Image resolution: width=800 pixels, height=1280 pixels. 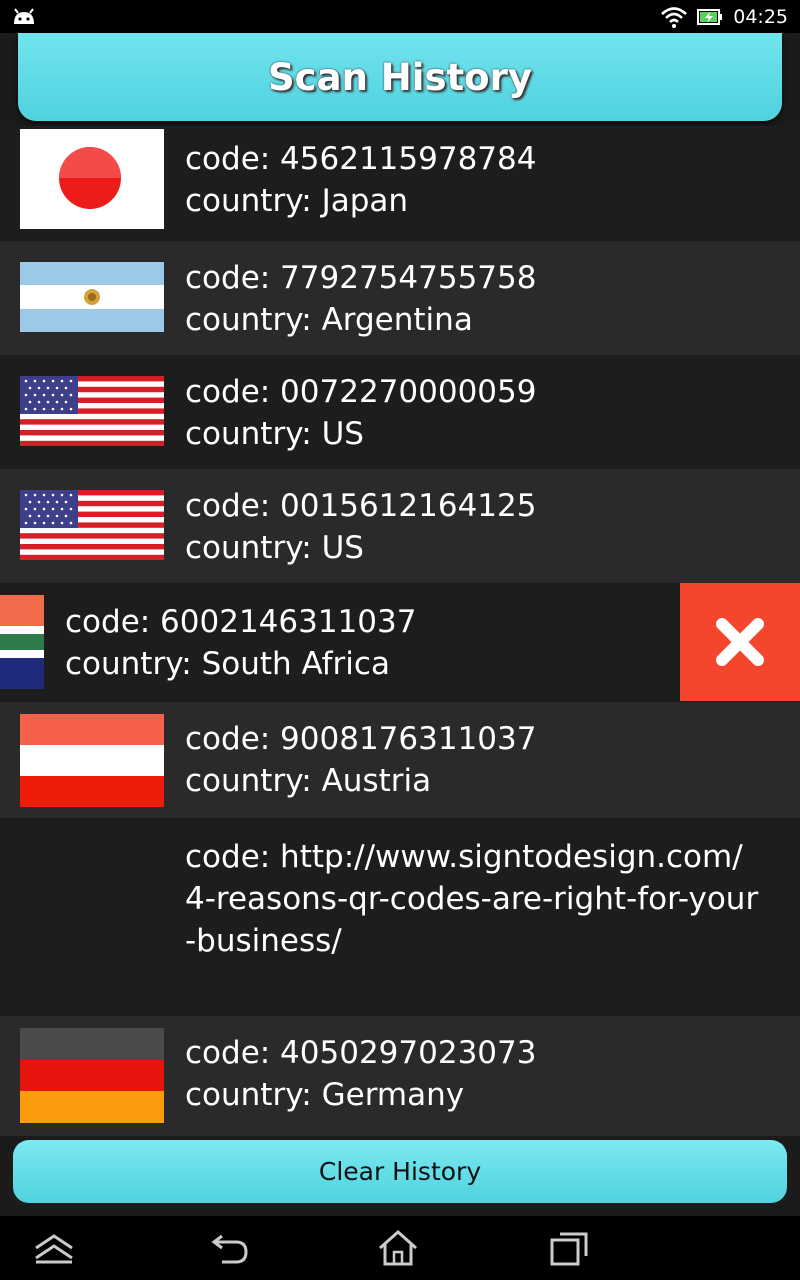 I want to click on battery-charging-icon, so click(x=710, y=17).